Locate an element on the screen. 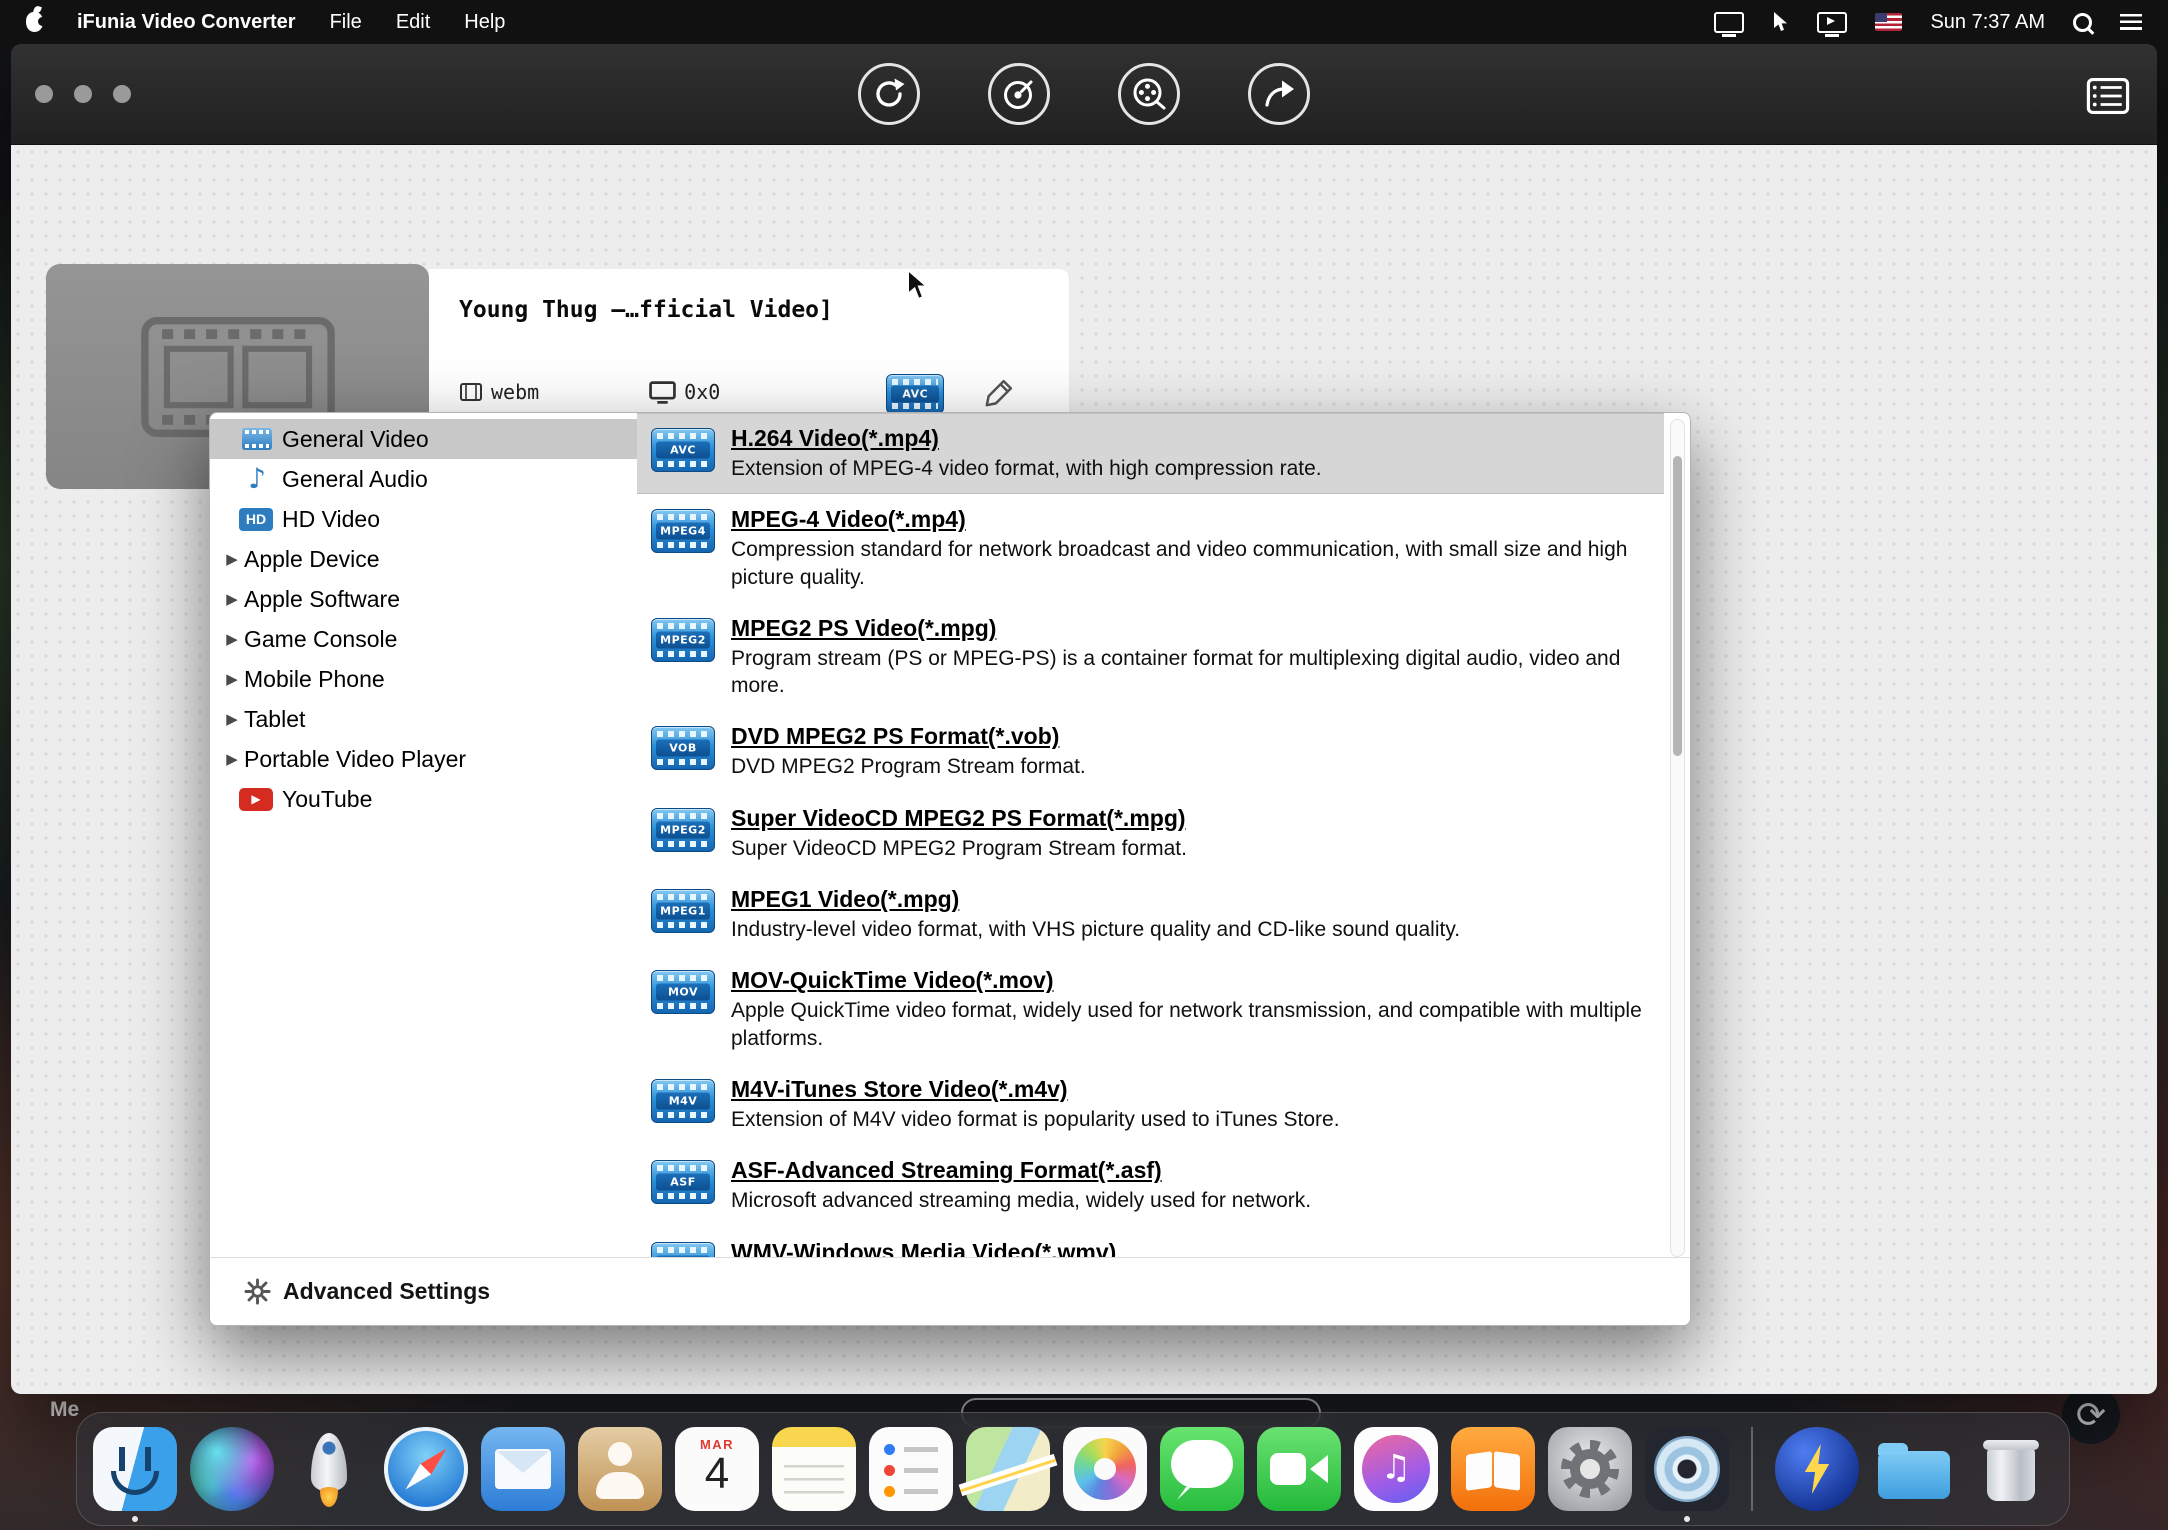 This screenshot has width=2168, height=1530. dock-system-preferences is located at coordinates (1590, 1469).